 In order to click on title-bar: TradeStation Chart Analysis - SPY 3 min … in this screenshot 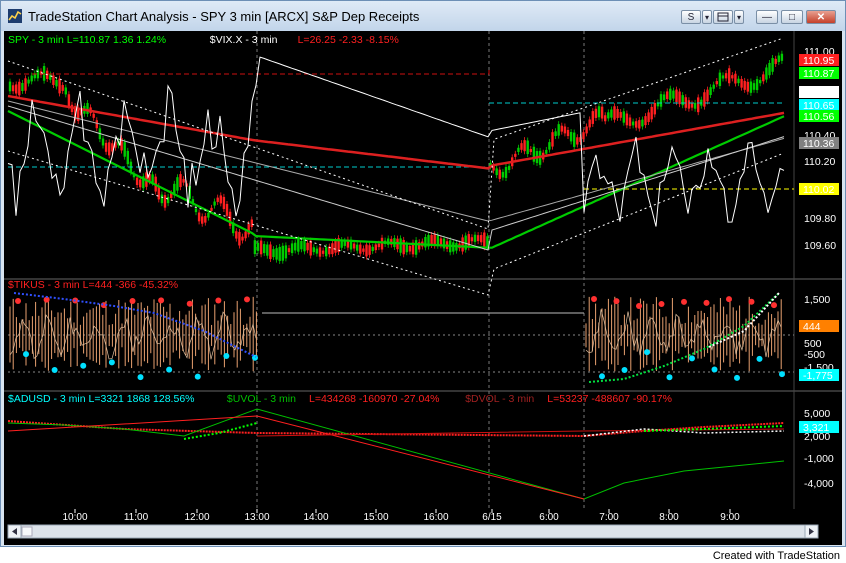, I will do `click(423, 16)`.